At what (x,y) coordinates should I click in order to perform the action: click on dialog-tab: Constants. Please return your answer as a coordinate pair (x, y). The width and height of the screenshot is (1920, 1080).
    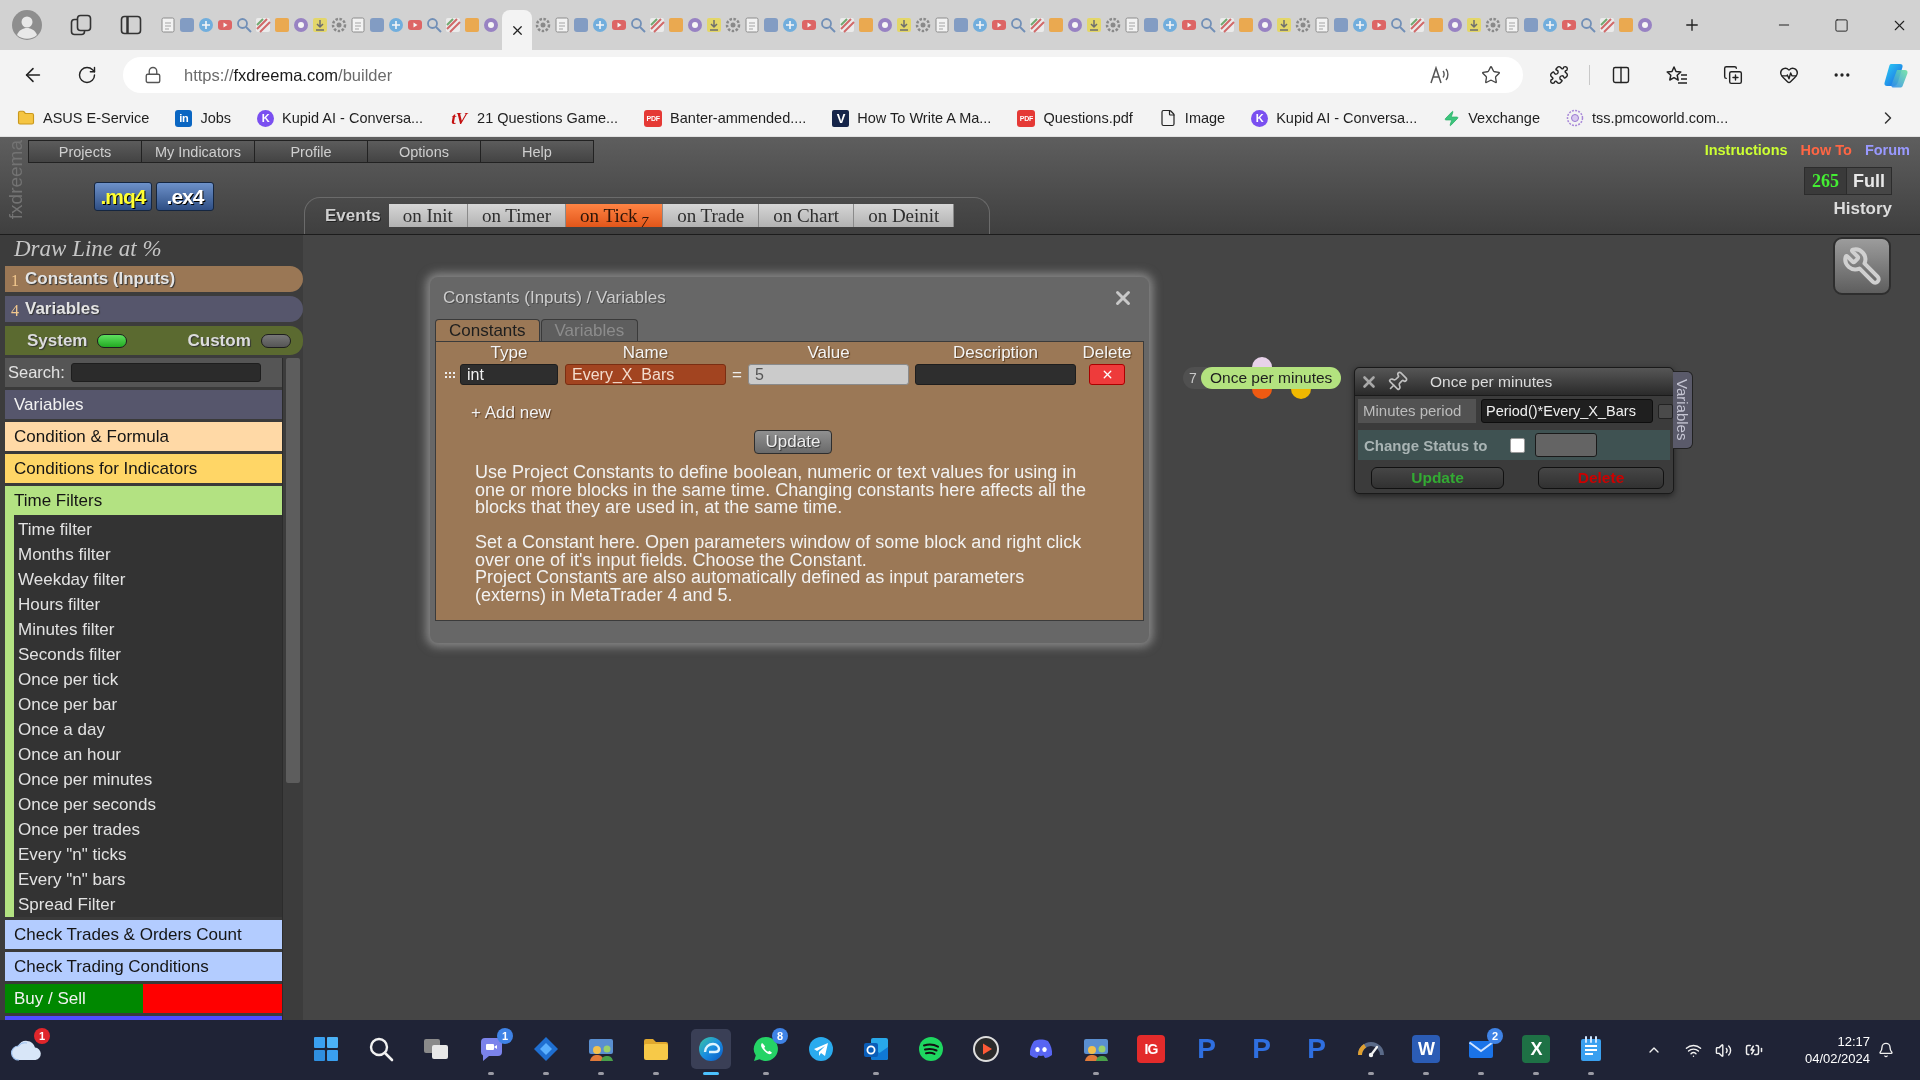
    Looking at the image, I should click on (487, 330).